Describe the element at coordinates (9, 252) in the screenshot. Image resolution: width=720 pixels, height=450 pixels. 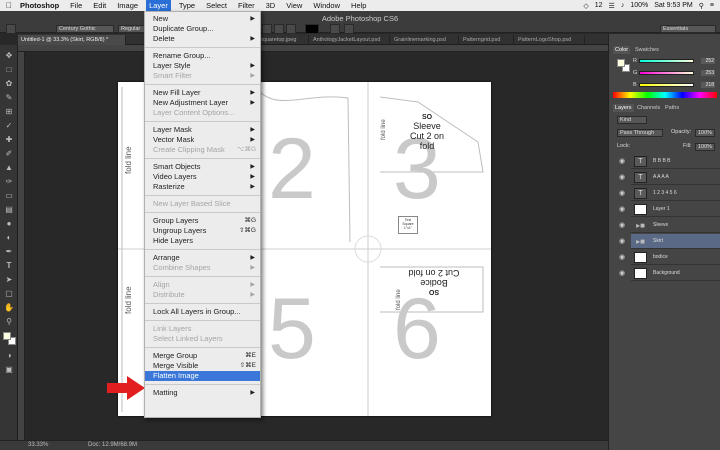
I see `pen-tool-icon: ✒` at that location.